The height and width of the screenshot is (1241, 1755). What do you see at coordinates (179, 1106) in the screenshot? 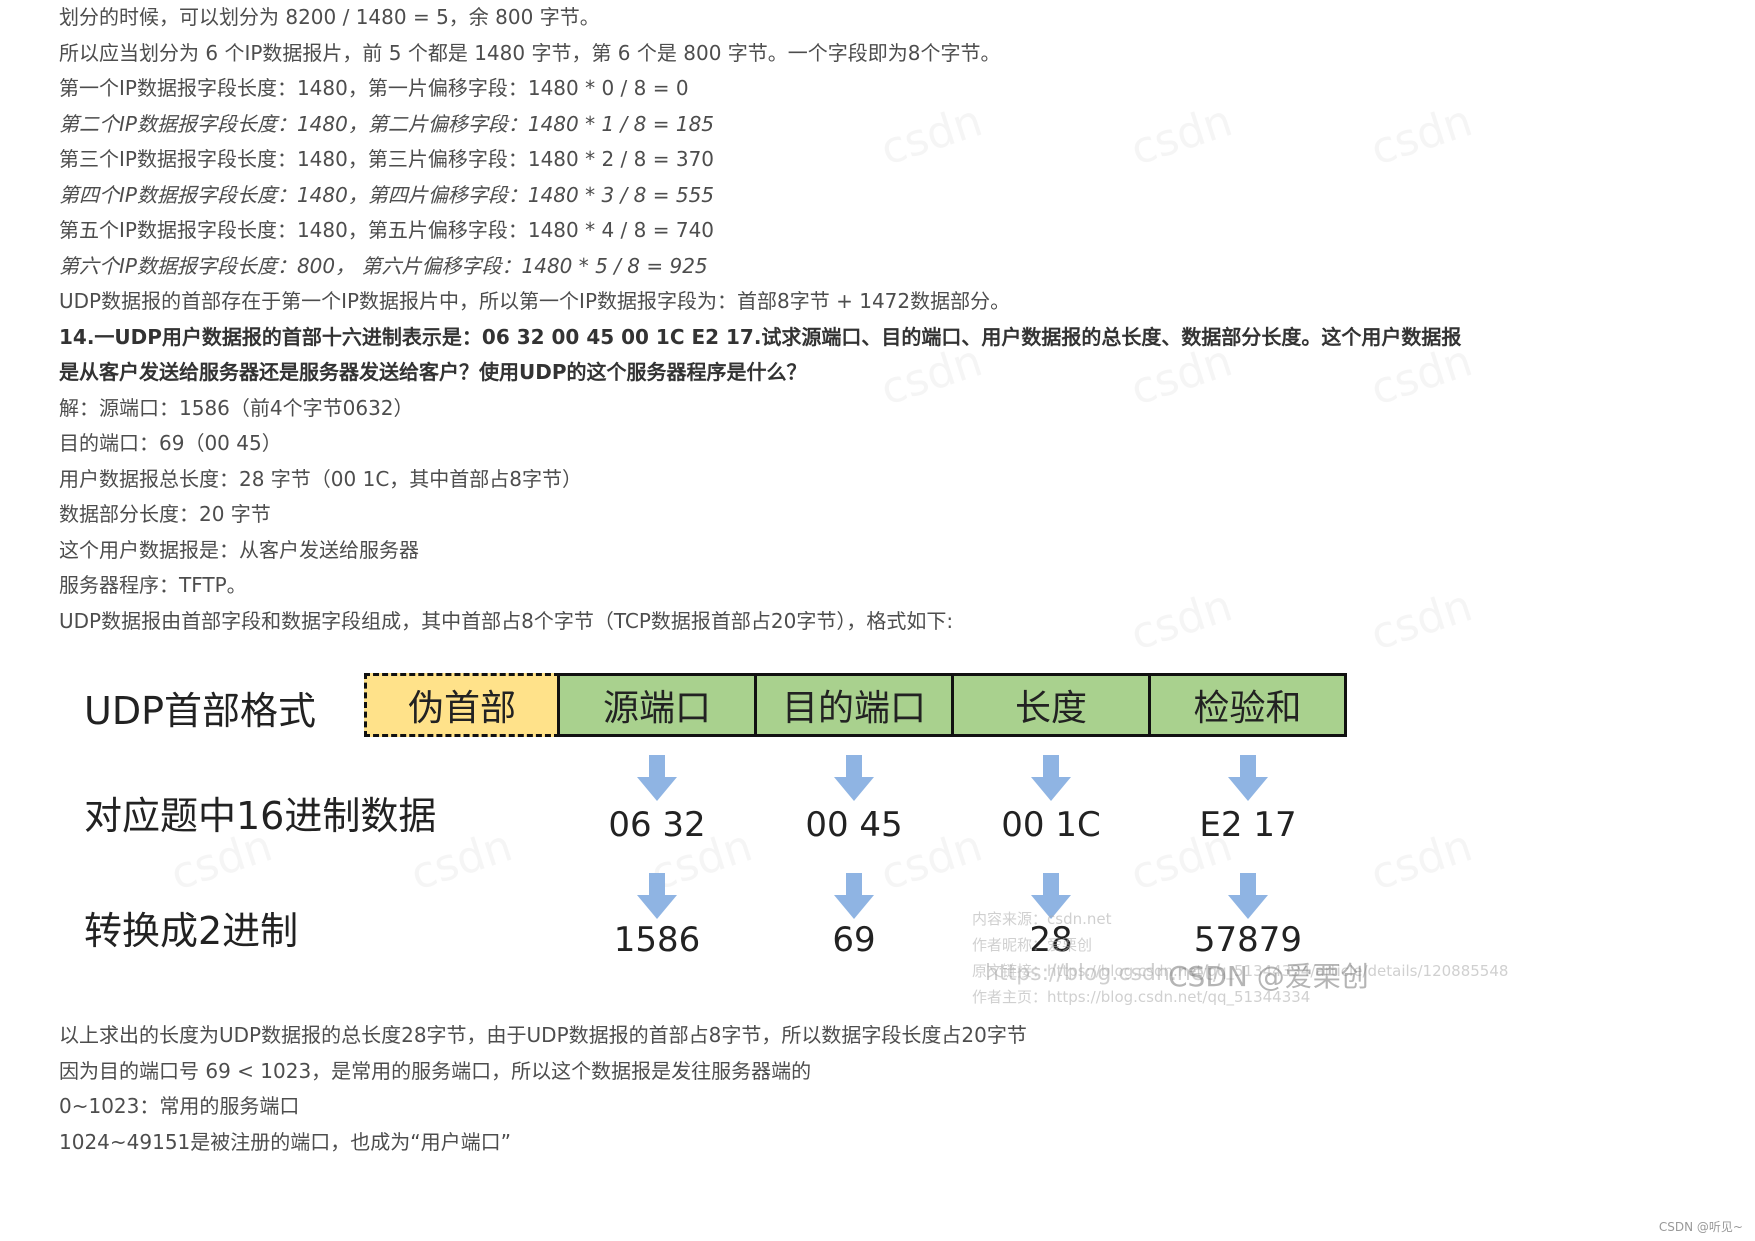
I see `paragraph-line: 0~1023：常用的服务端口` at bounding box center [179, 1106].